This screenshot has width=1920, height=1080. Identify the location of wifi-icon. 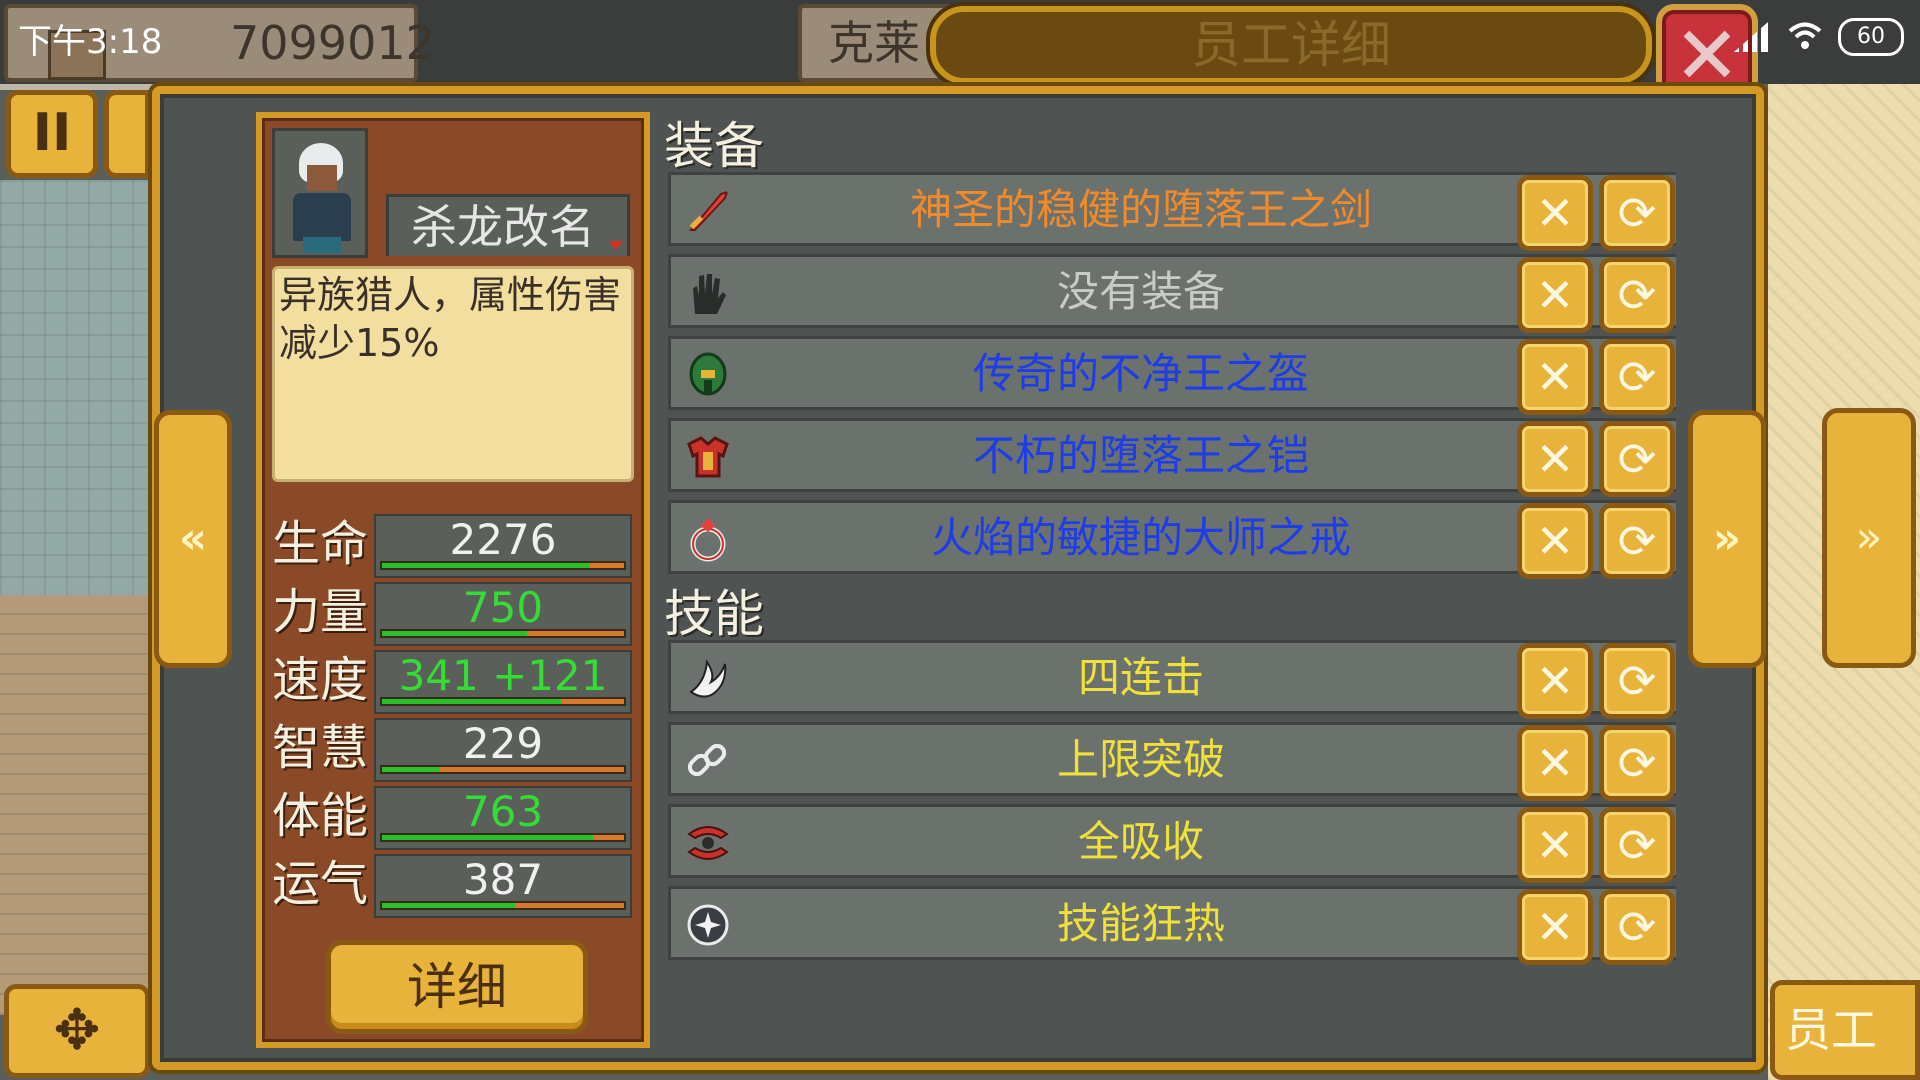
(1805, 35).